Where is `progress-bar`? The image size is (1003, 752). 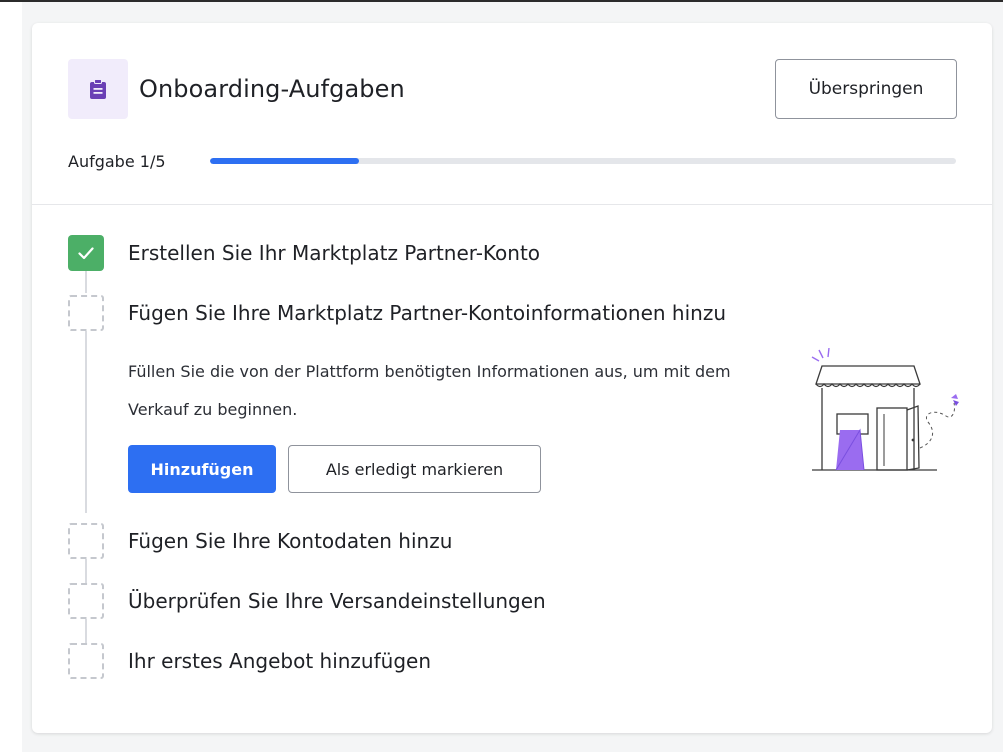 progress-bar is located at coordinates (583, 161).